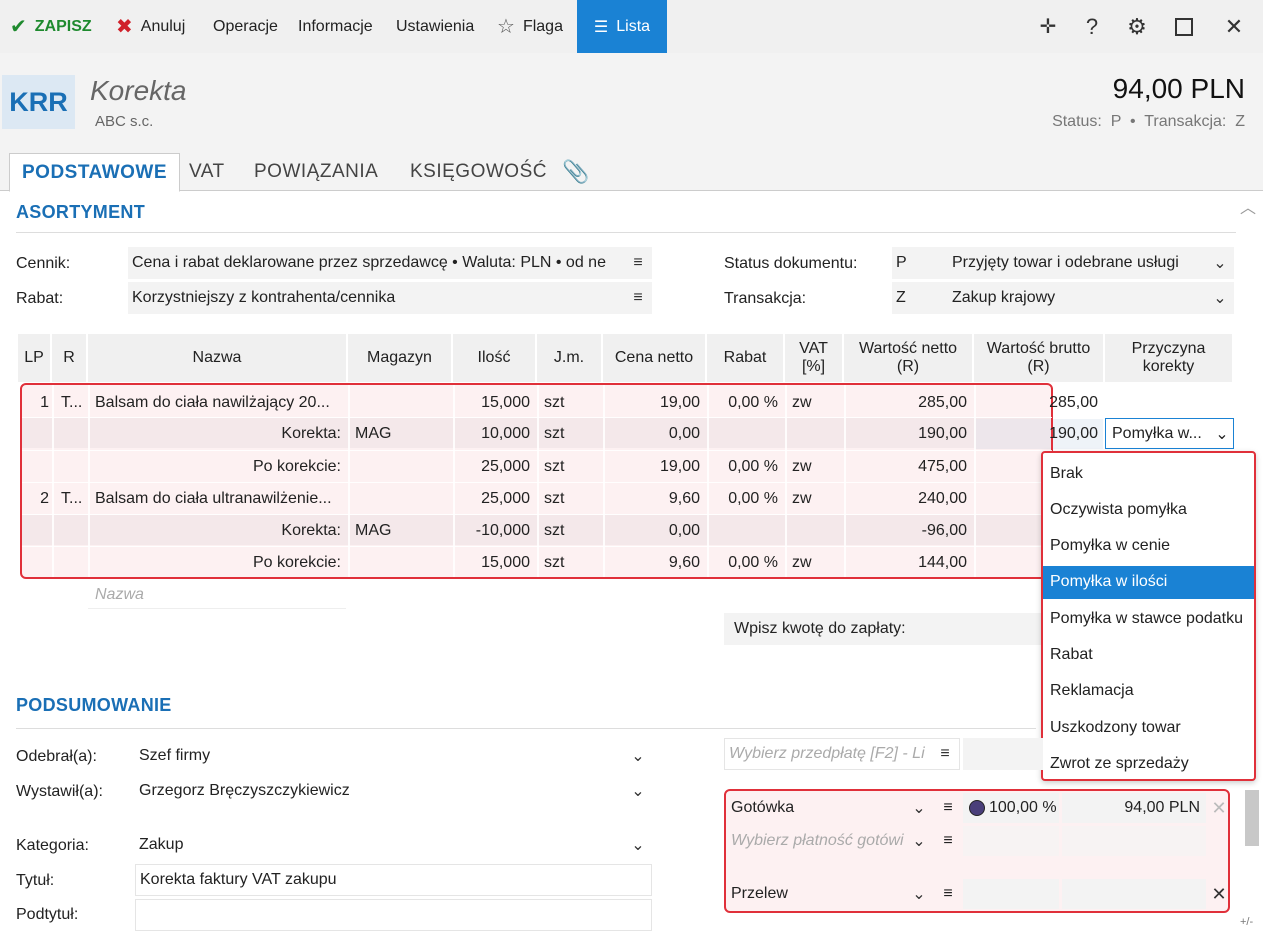 The image size is (1263, 934). Describe the element at coordinates (1148, 582) in the screenshot. I see `dropdown-option: Pomyłka w ilości` at that location.